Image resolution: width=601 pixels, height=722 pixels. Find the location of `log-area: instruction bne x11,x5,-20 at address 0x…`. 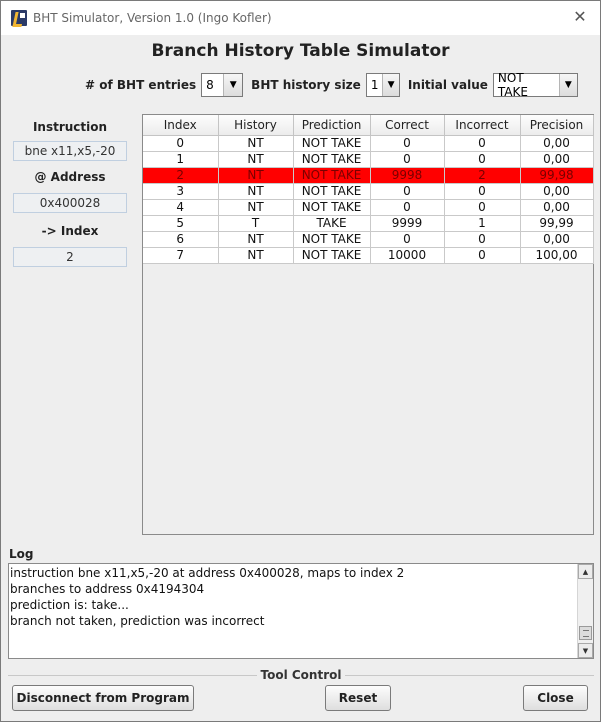

log-area: instruction bne x11,x5,-20 at address 0x… is located at coordinates (301, 611).